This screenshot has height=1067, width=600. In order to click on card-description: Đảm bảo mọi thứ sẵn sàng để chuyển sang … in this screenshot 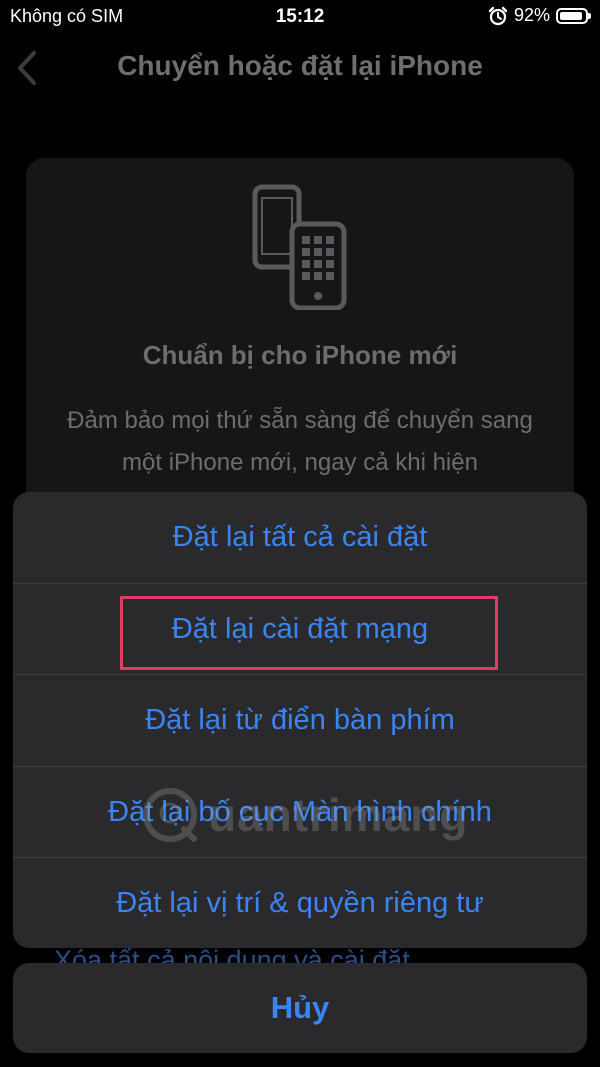, I will do `click(300, 441)`.